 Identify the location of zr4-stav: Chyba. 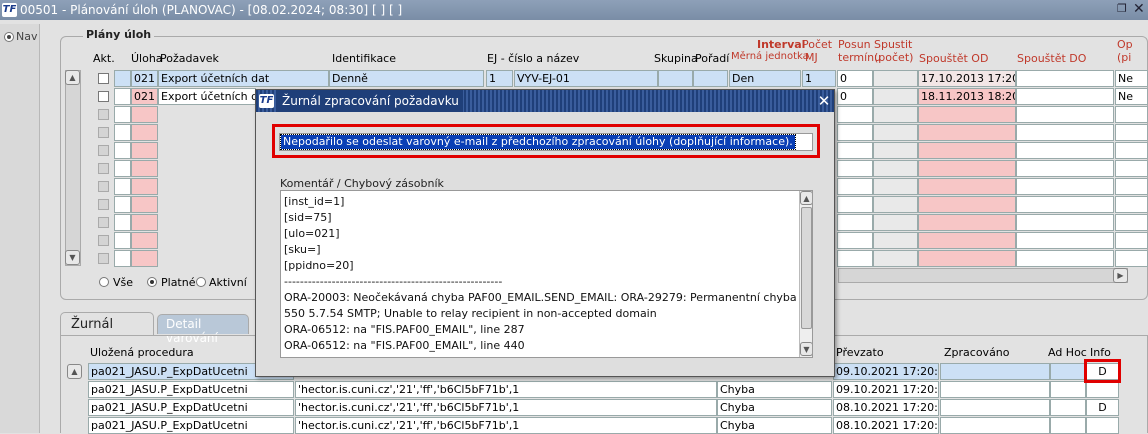
(774, 425).